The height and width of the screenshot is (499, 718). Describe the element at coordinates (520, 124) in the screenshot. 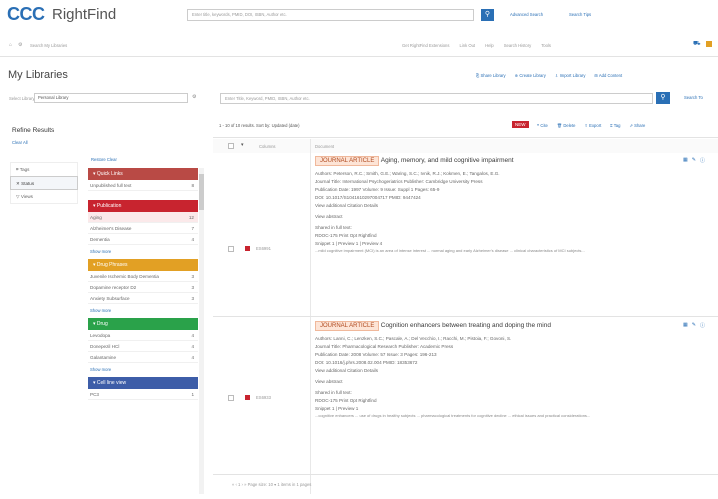

I see `new-badge: NEW` at that location.